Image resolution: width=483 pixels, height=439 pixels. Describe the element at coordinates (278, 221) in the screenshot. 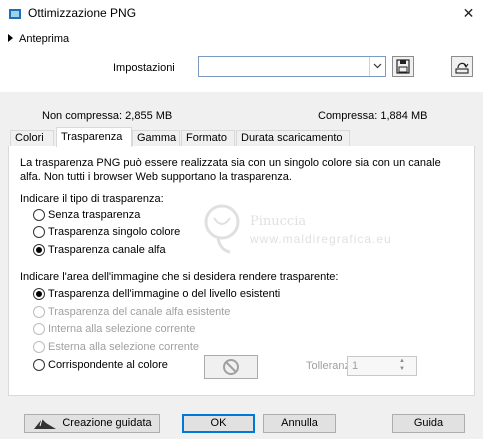

I see `watermark-name: Pinuccia` at that location.